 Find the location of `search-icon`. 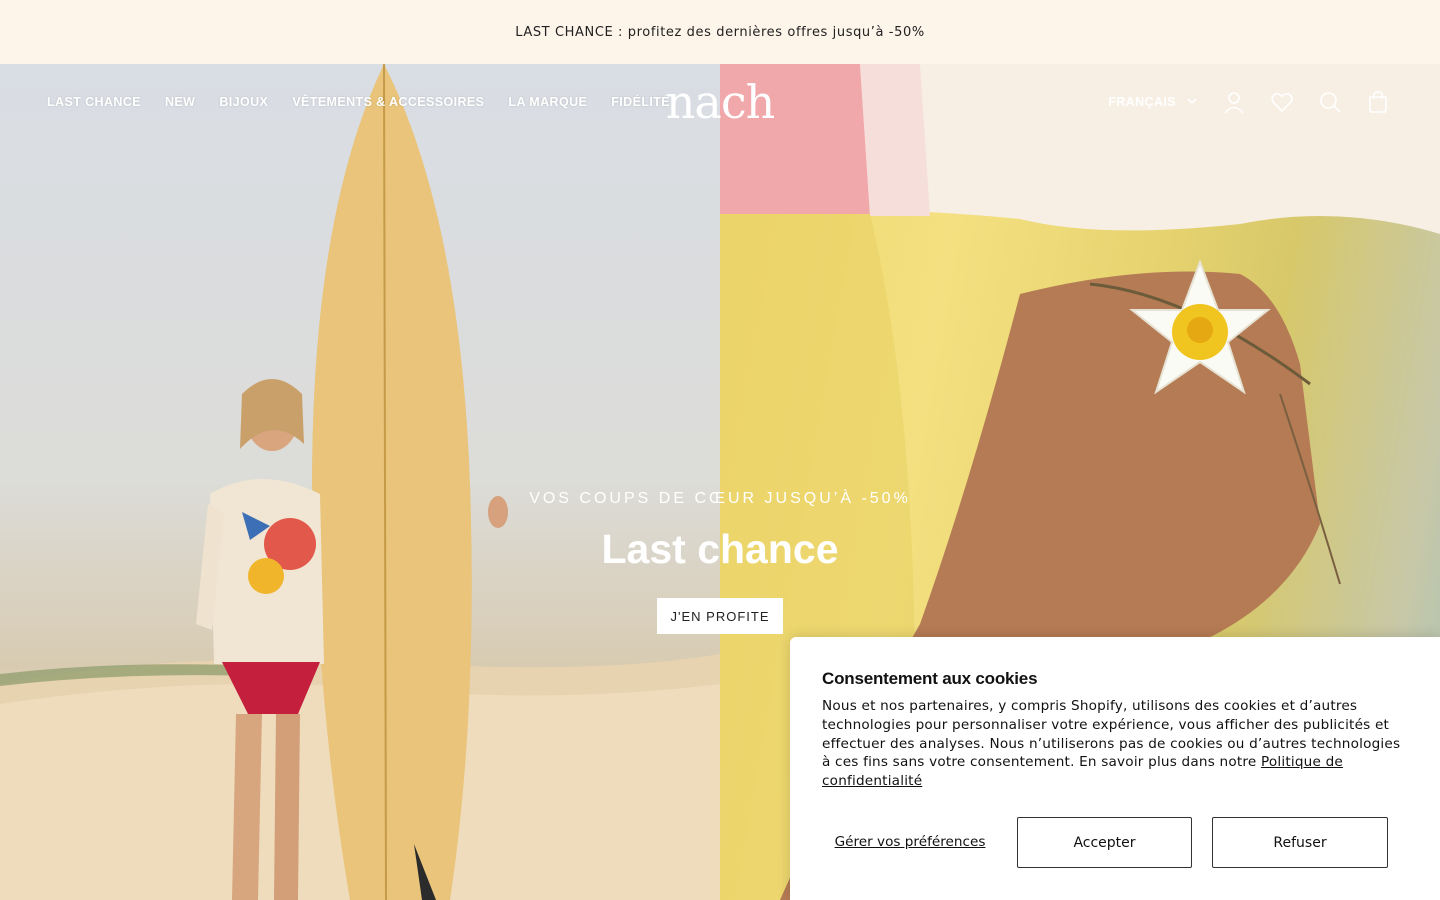

search-icon is located at coordinates (1330, 102).